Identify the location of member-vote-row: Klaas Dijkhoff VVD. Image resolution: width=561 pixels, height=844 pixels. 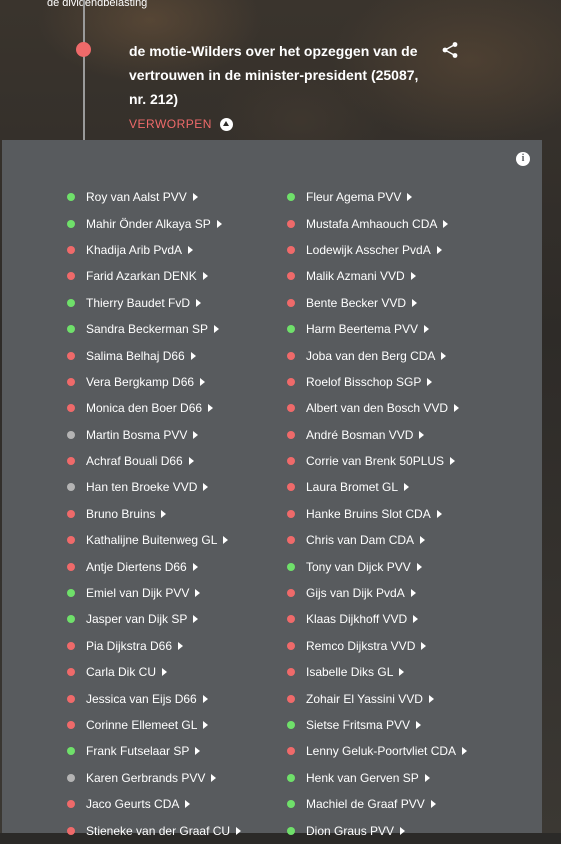
(377, 619).